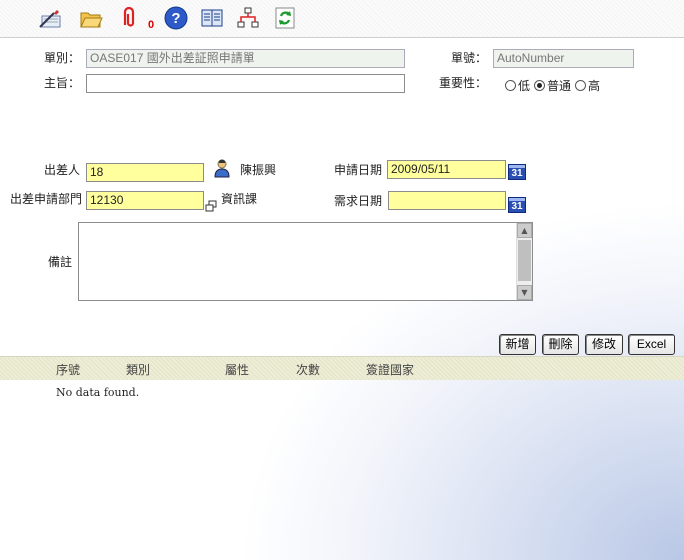 This screenshot has height=560, width=684. Describe the element at coordinates (559, 86) in the screenshot. I see `priority-normal-label: 普通` at that location.